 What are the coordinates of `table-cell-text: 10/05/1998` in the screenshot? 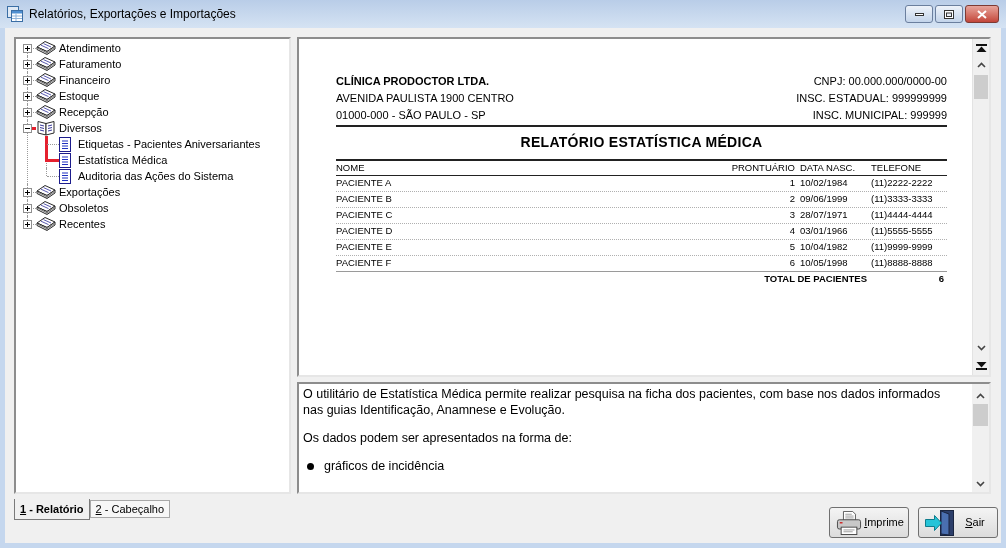 It's located at (824, 263).